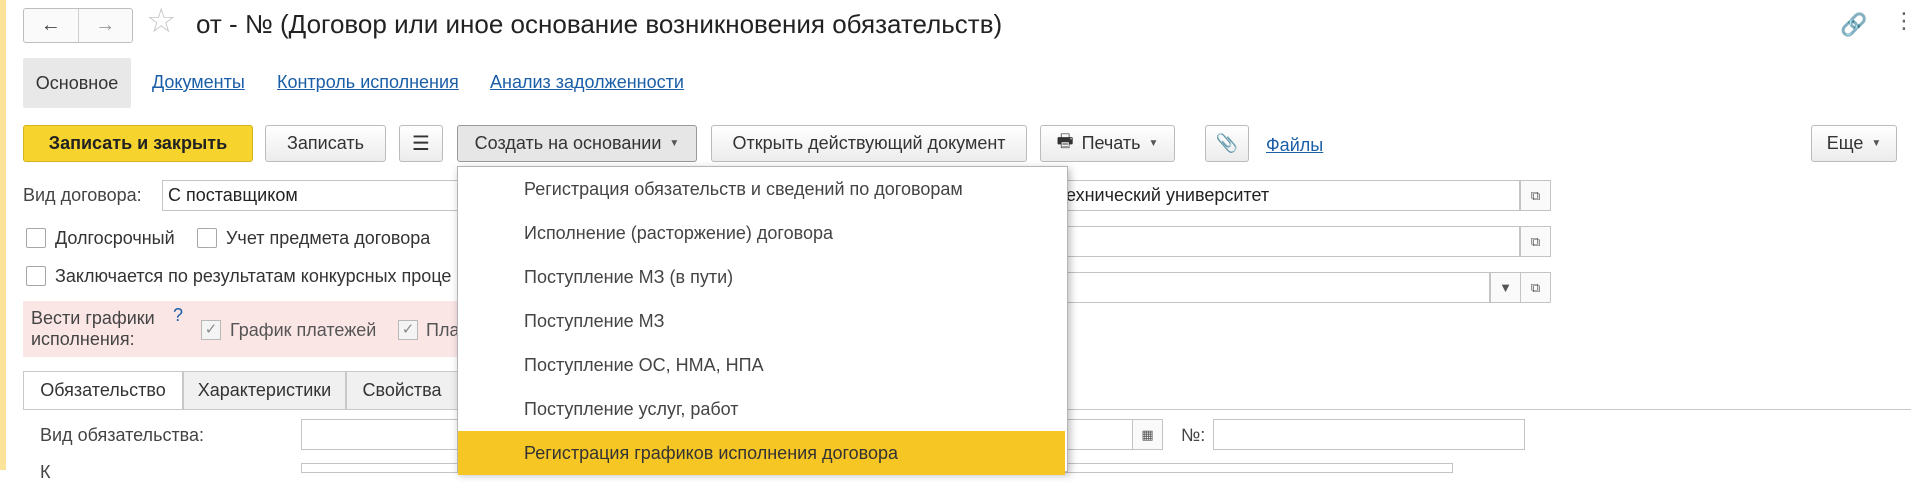 This screenshot has width=1911, height=483. I want to click on next-row-label: К, so click(45, 472).